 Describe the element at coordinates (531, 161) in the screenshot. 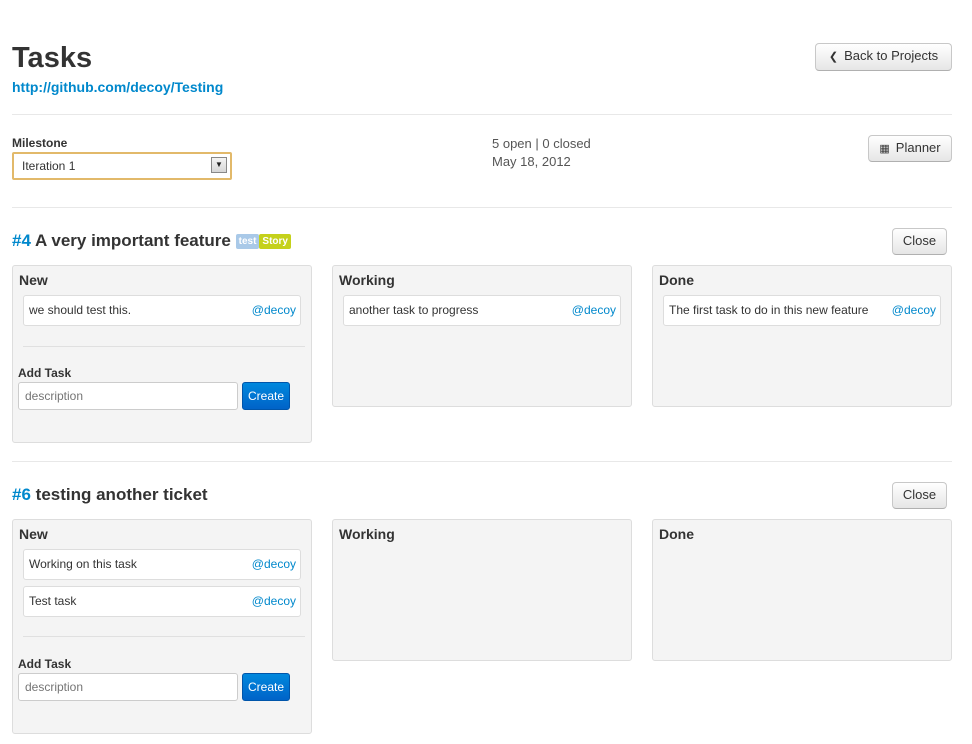

I see `milestone-date: May 18, 2012` at that location.